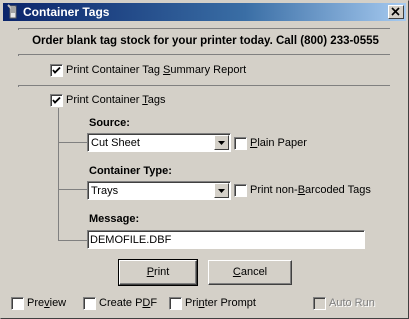  I want to click on print-tags-checkbox, so click(56, 100).